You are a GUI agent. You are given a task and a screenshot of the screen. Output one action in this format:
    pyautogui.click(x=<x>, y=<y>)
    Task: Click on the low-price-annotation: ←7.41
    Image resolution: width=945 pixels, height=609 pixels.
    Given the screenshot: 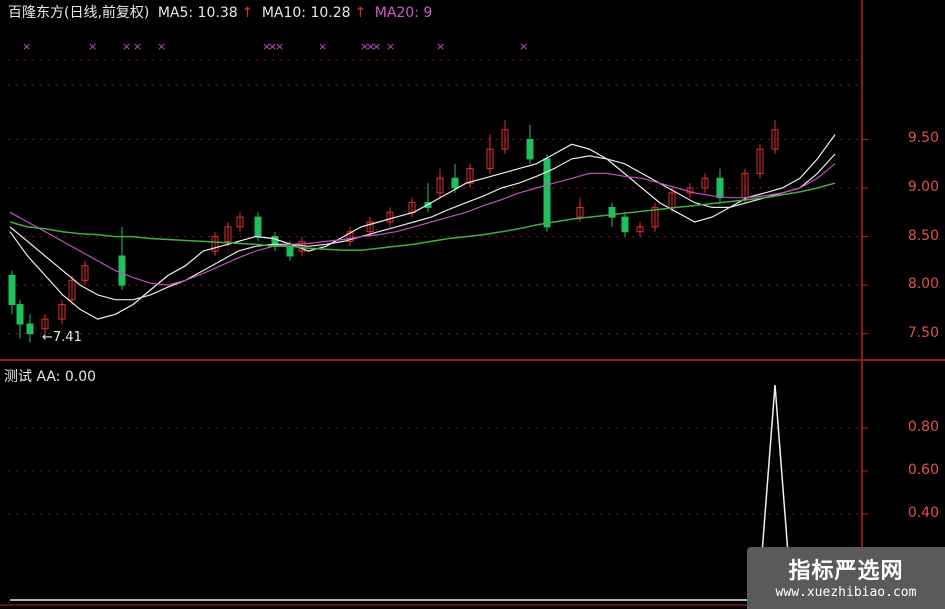 What is the action you would take?
    pyautogui.click(x=62, y=337)
    